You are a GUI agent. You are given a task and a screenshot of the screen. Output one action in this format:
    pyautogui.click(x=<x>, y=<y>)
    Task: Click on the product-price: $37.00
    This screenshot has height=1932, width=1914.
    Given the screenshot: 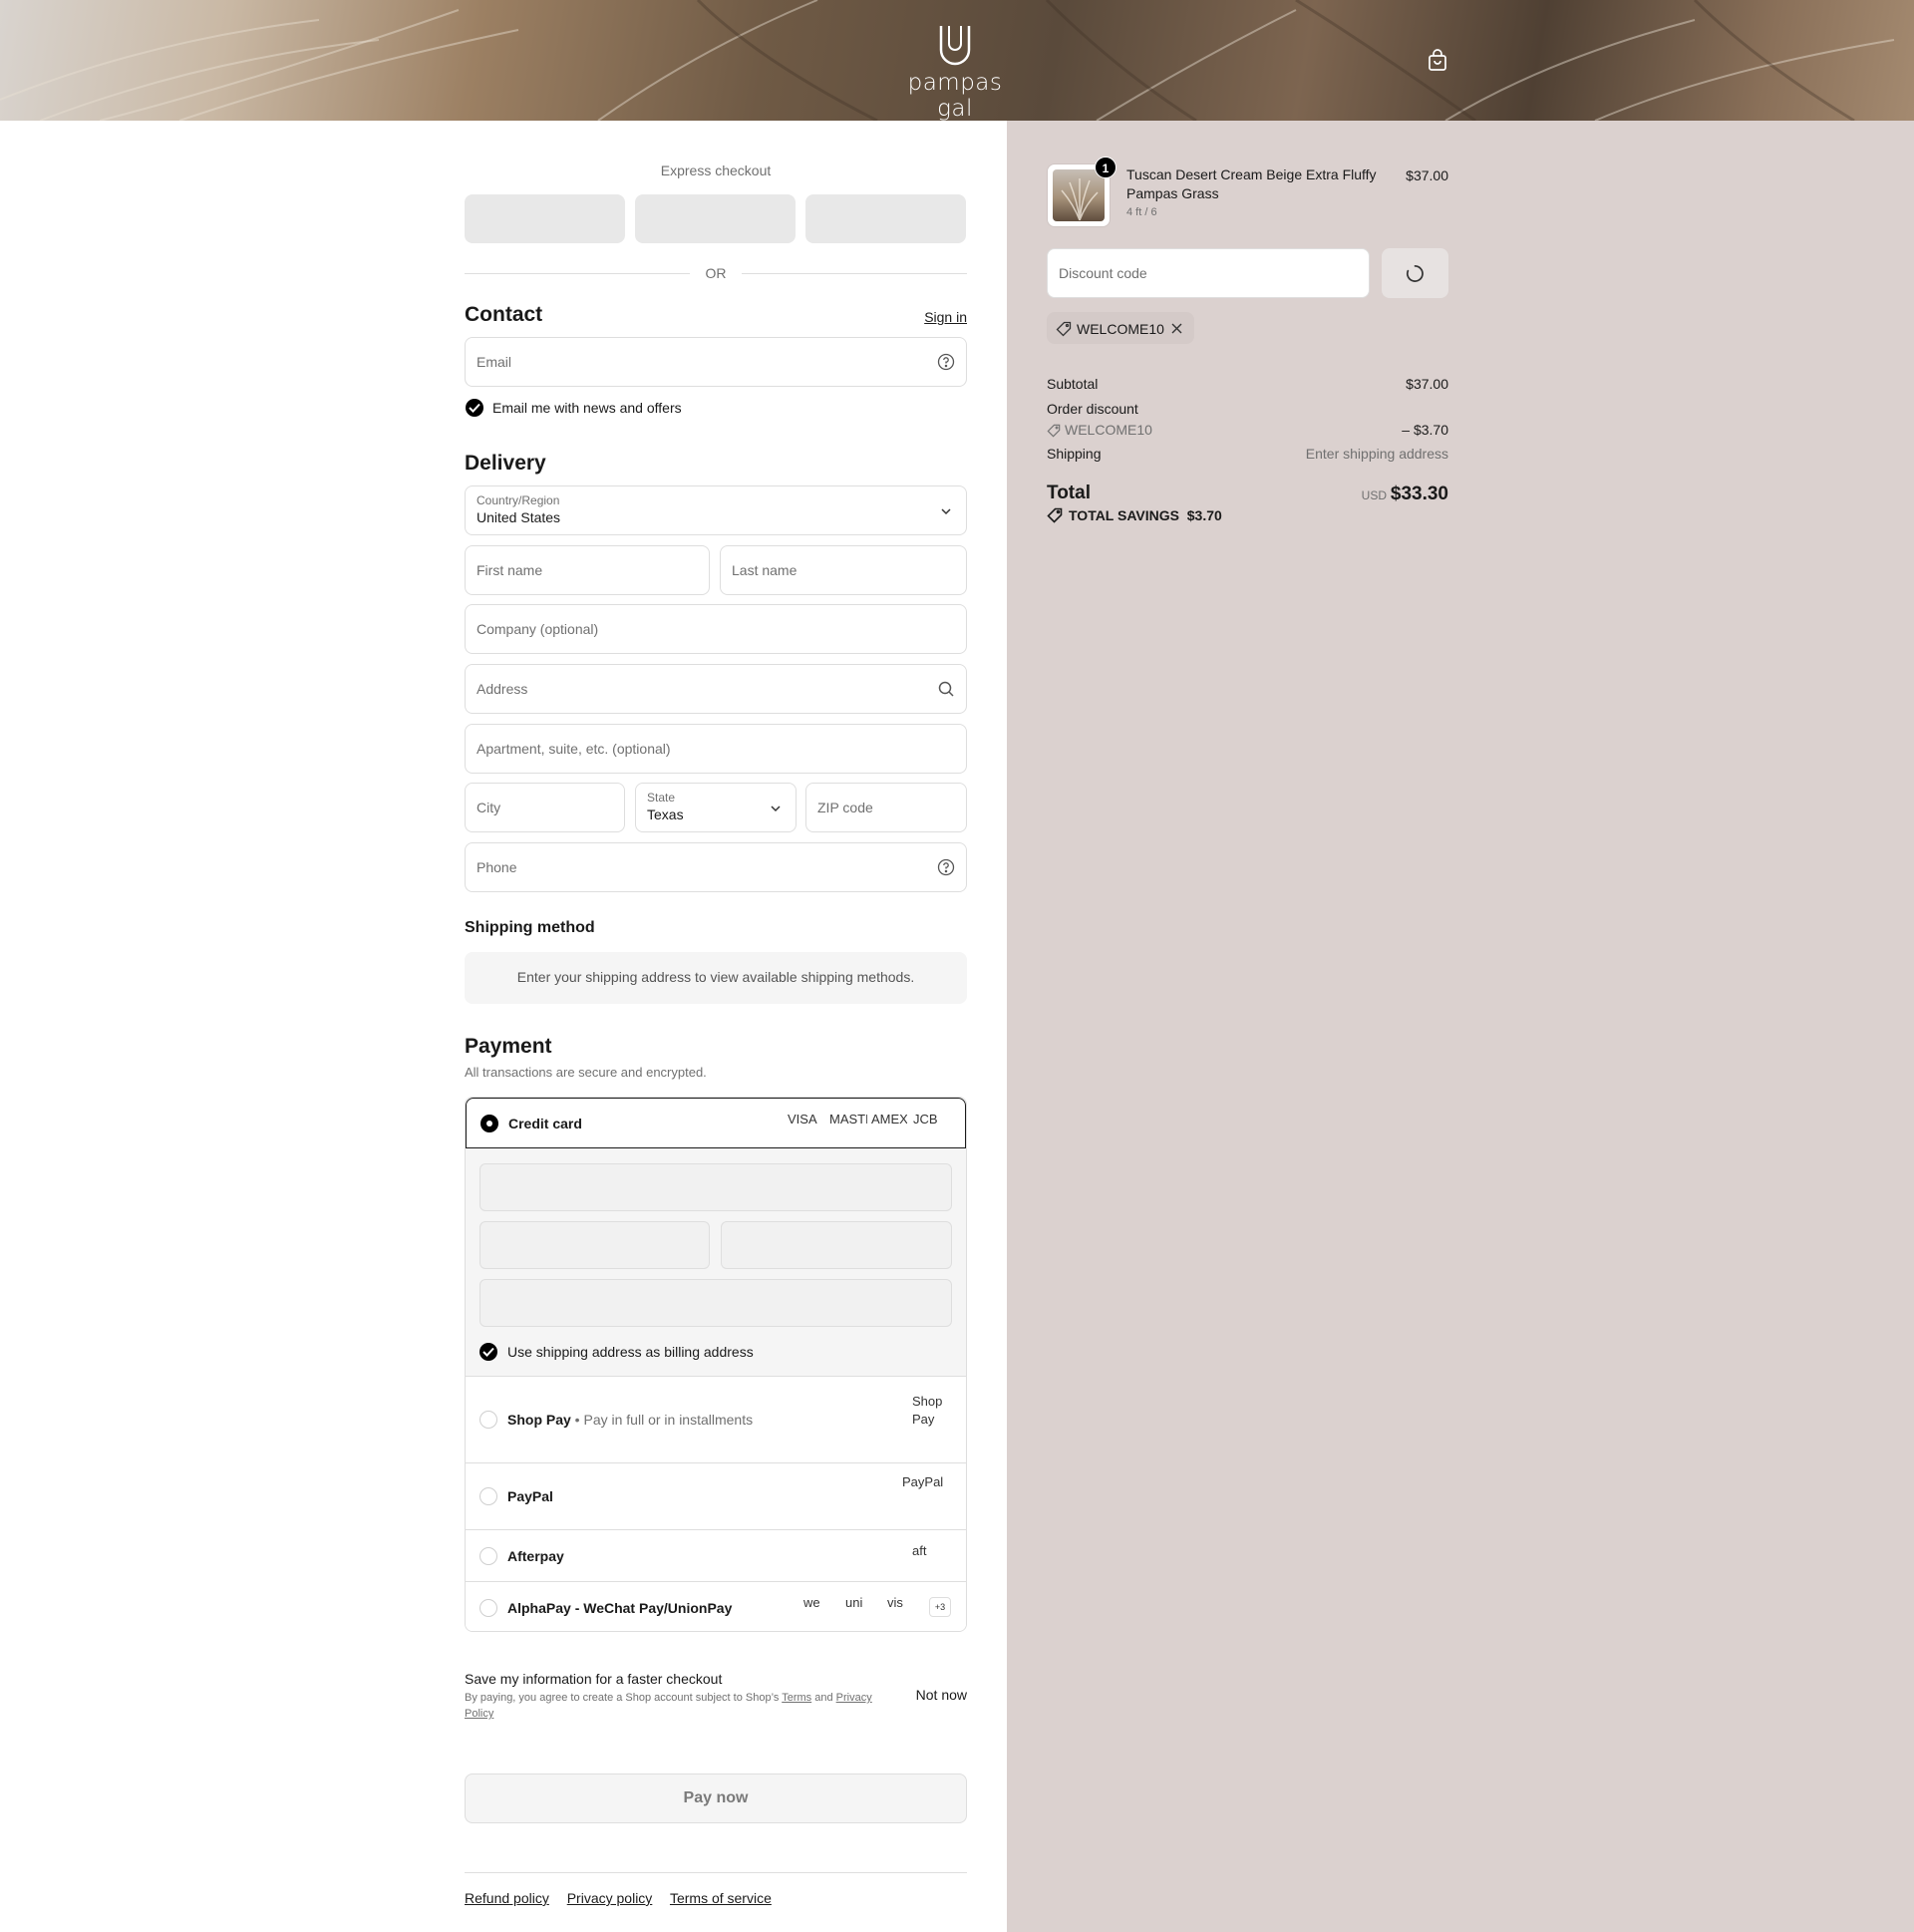 What is the action you would take?
    pyautogui.click(x=1427, y=175)
    